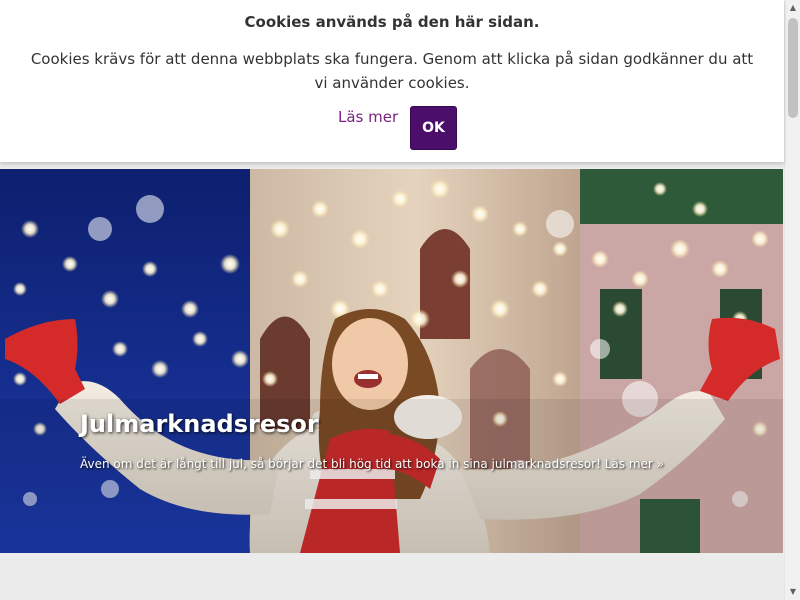 The image size is (800, 600). Describe the element at coordinates (392, 128) in the screenshot. I see `cookie-banner-actions: Läs mer OK` at that location.